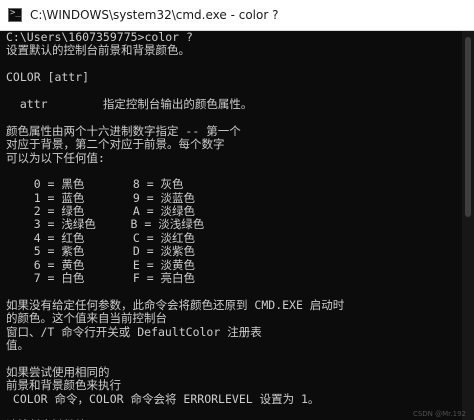  What do you see at coordinates (101, 264) in the screenshot?
I see `console-line: 6 = 黄色 E = 淡黄色` at bounding box center [101, 264].